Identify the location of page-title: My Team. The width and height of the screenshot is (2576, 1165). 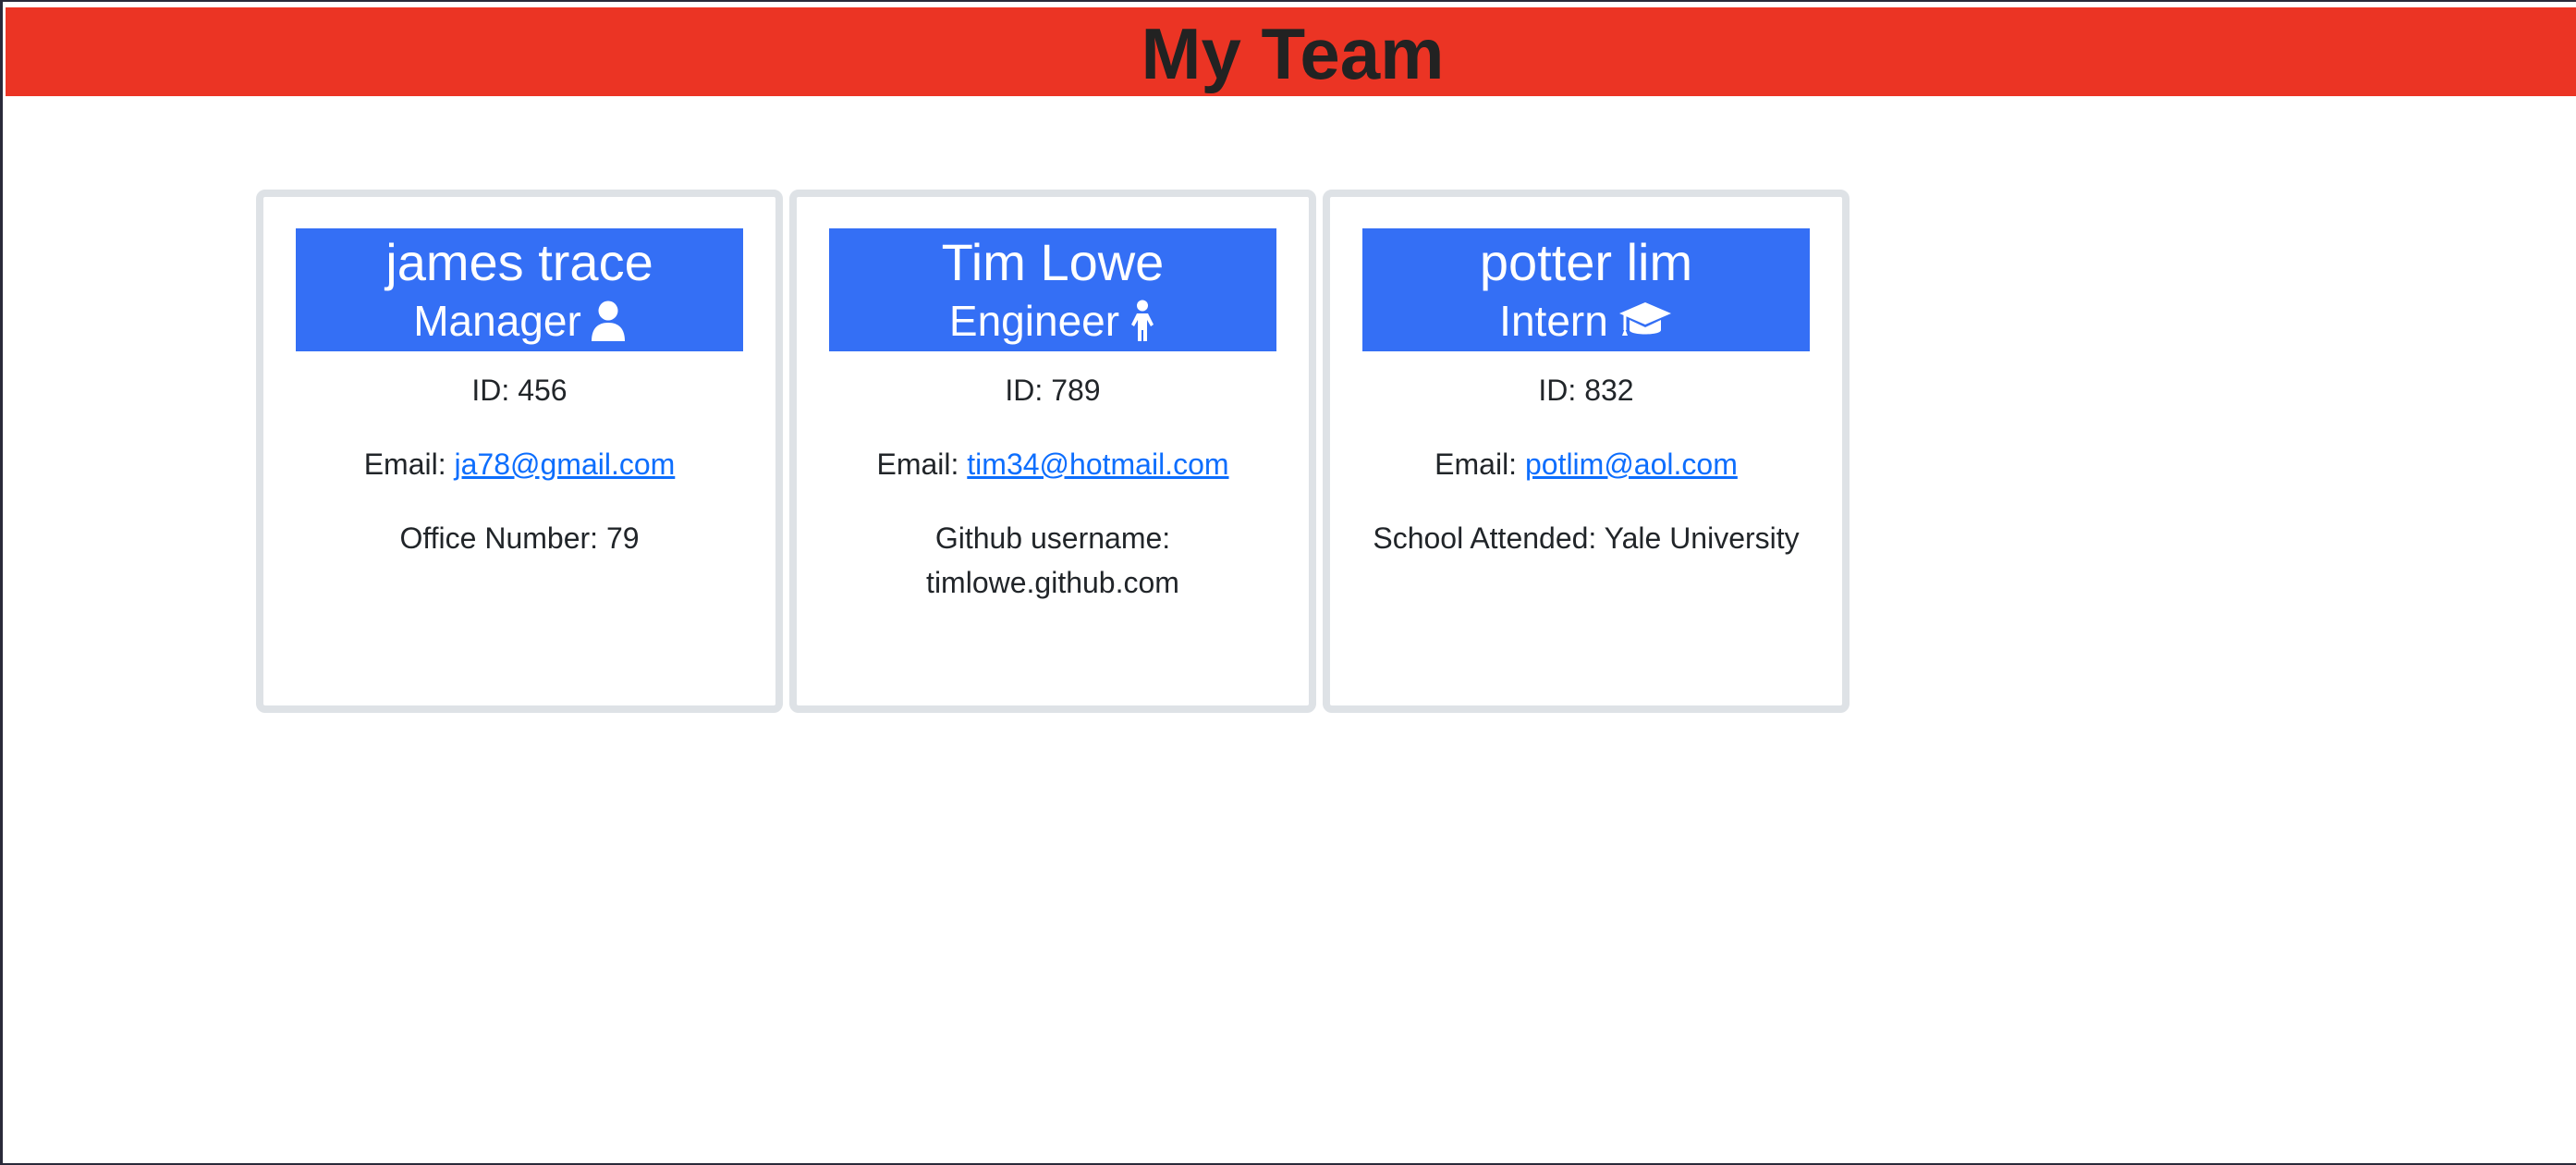
(1293, 54).